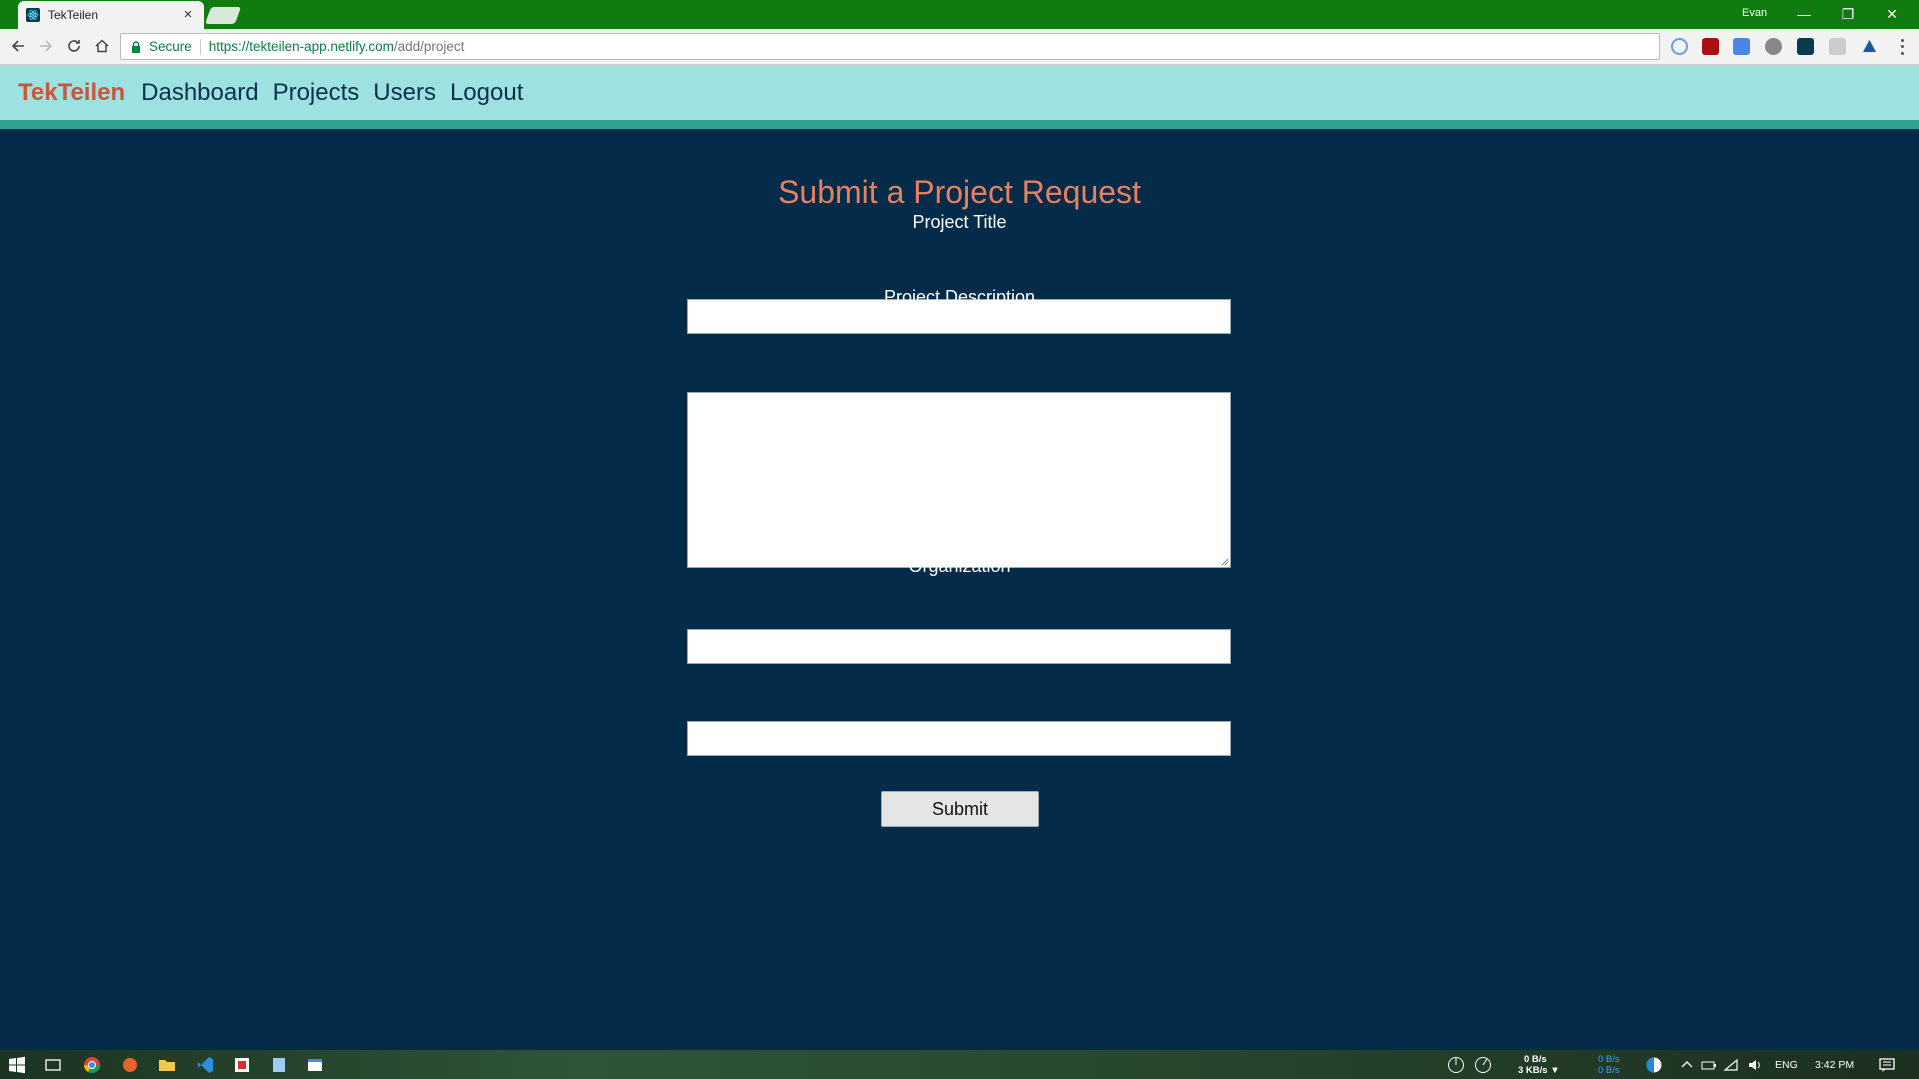 The image size is (1919, 1079). I want to click on home-icon, so click(102, 46).